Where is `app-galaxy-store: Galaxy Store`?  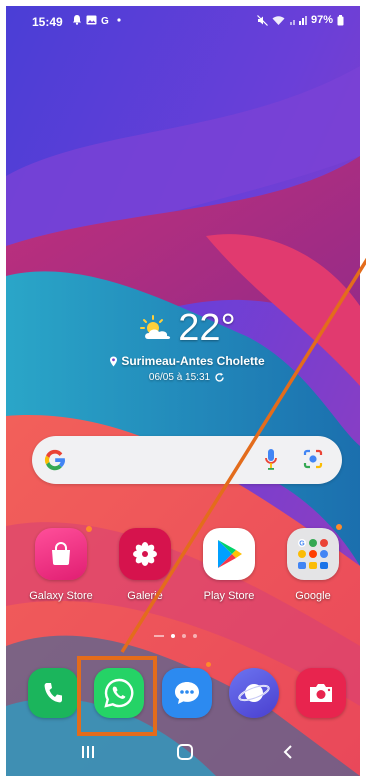 app-galaxy-store: Galaxy Store is located at coordinates (61, 570).